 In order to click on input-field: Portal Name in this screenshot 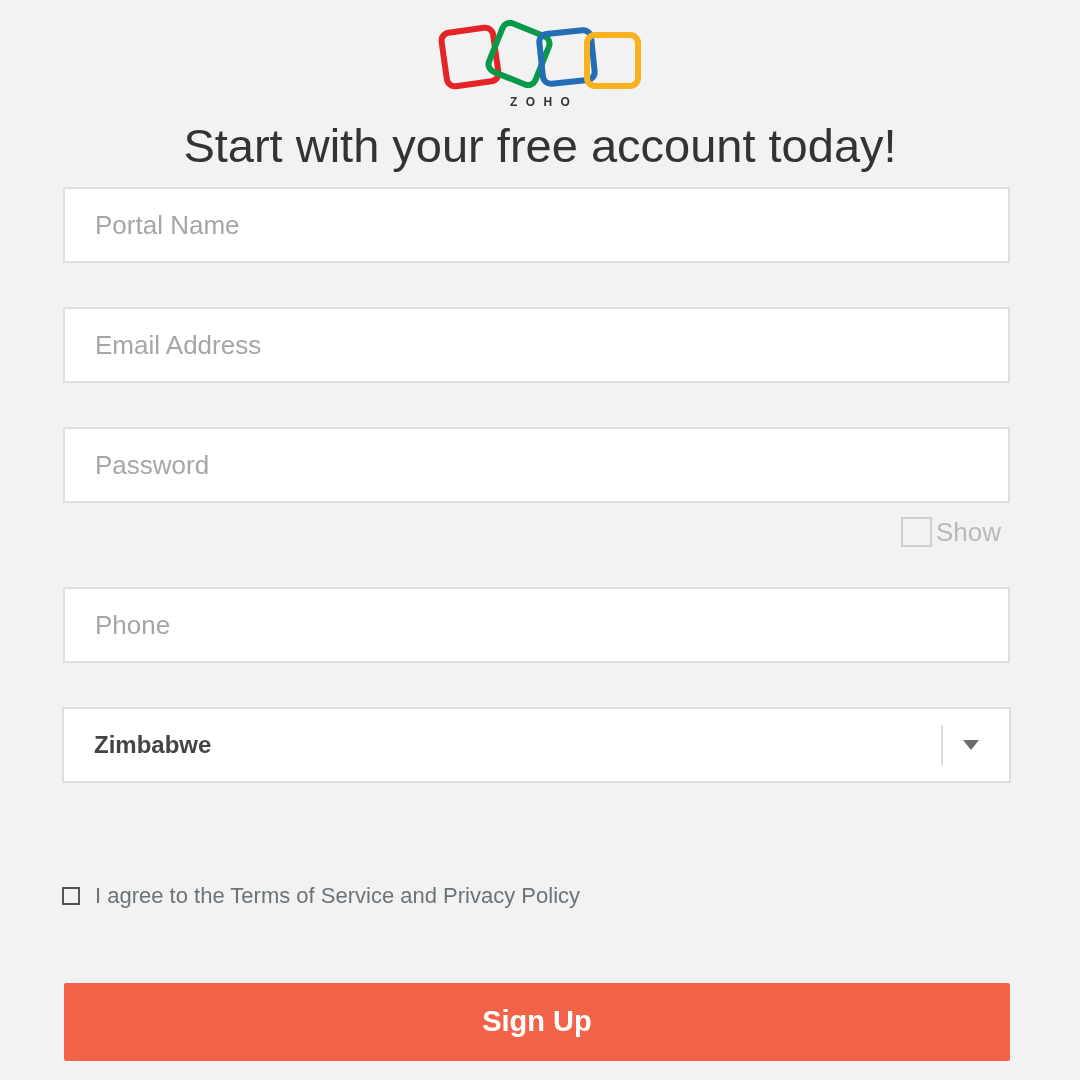, I will do `click(536, 225)`.